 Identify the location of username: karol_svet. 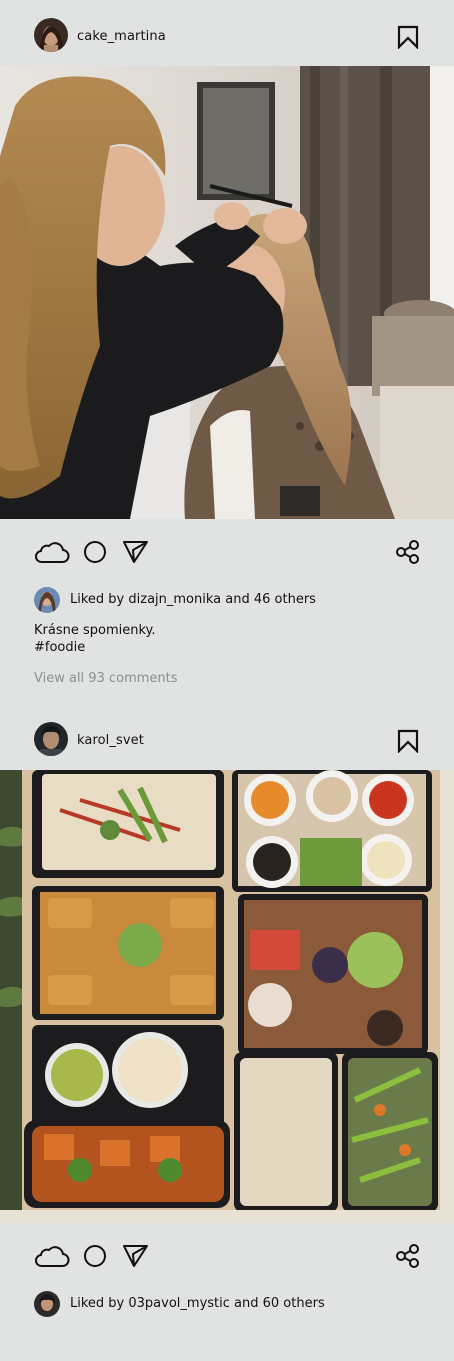
(110, 740).